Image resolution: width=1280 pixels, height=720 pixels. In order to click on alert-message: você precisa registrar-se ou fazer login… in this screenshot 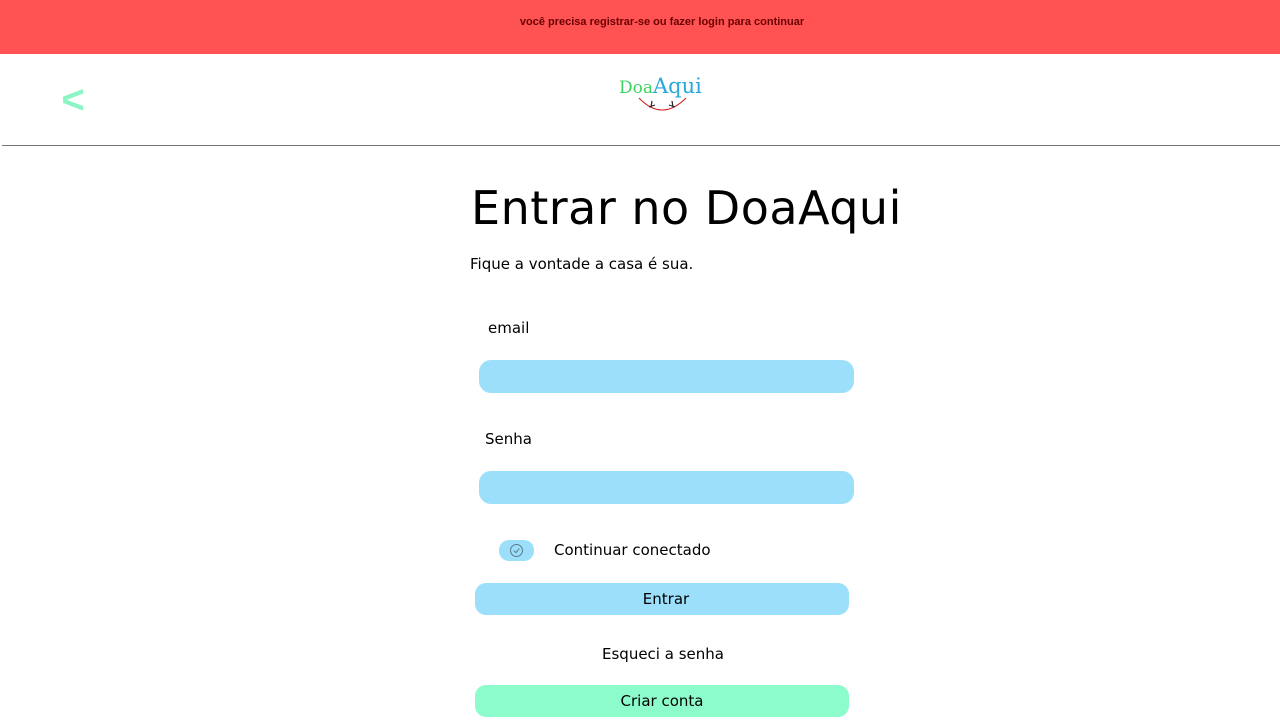, I will do `click(662, 22)`.